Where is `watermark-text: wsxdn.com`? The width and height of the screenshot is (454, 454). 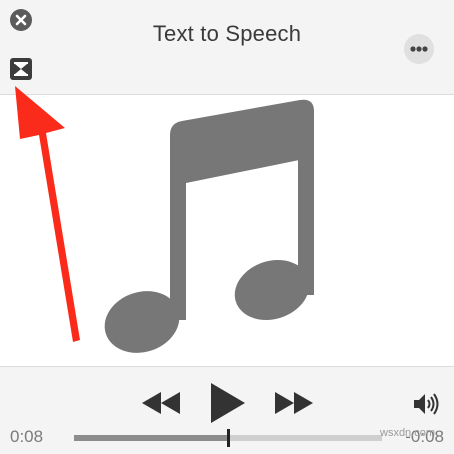 watermark-text: wsxdn.com is located at coordinates (408, 433).